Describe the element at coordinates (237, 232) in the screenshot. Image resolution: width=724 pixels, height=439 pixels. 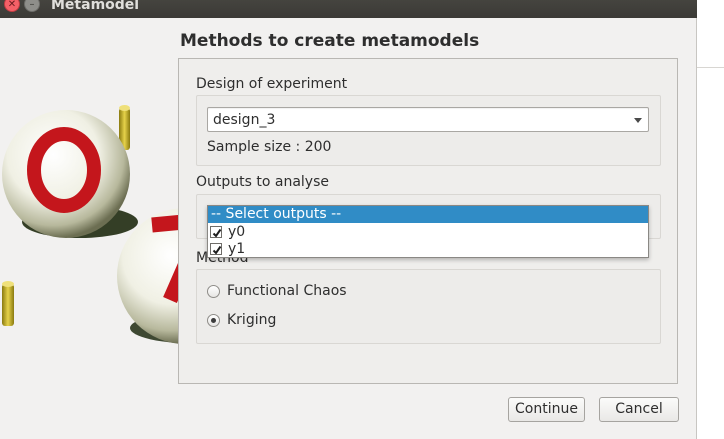
I see `output-label-y0: y0` at that location.